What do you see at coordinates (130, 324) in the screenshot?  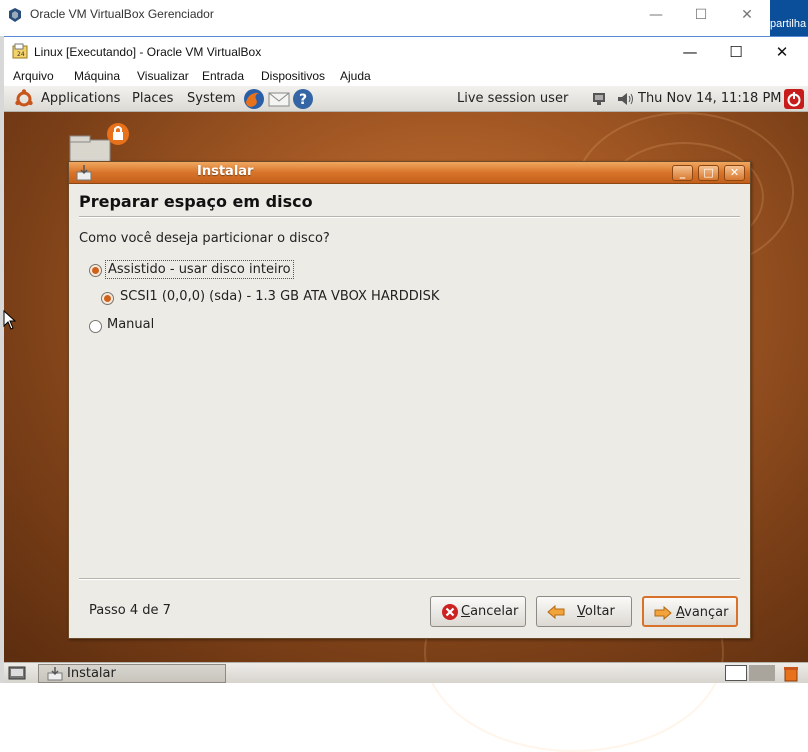 I see `option-manual-label: Manual` at bounding box center [130, 324].